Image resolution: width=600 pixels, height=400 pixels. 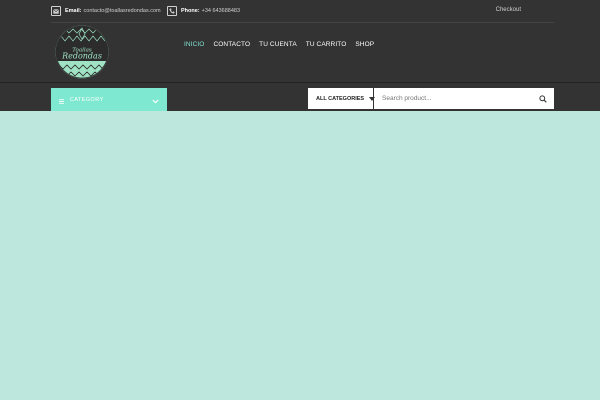 I want to click on email-contact: Email: contacto@toallasredondas.com, so click(x=106, y=11).